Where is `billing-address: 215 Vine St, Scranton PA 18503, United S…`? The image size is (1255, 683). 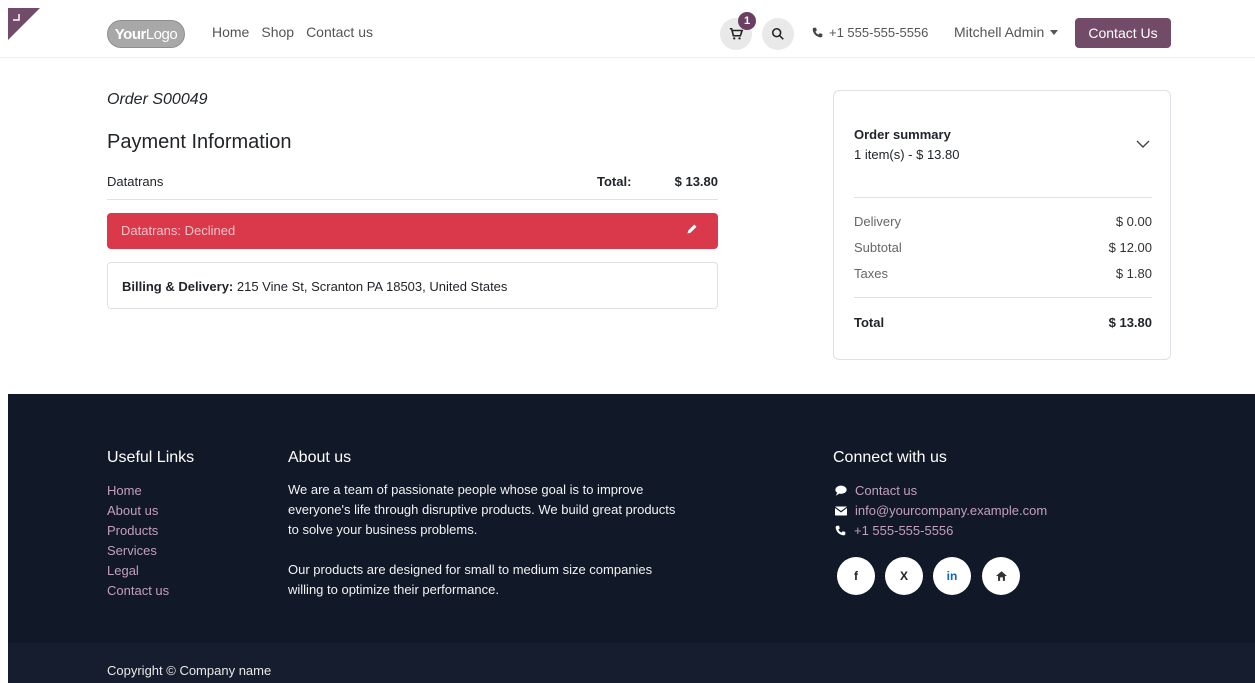 billing-address: 215 Vine St, Scranton PA 18503, United S… is located at coordinates (372, 286).